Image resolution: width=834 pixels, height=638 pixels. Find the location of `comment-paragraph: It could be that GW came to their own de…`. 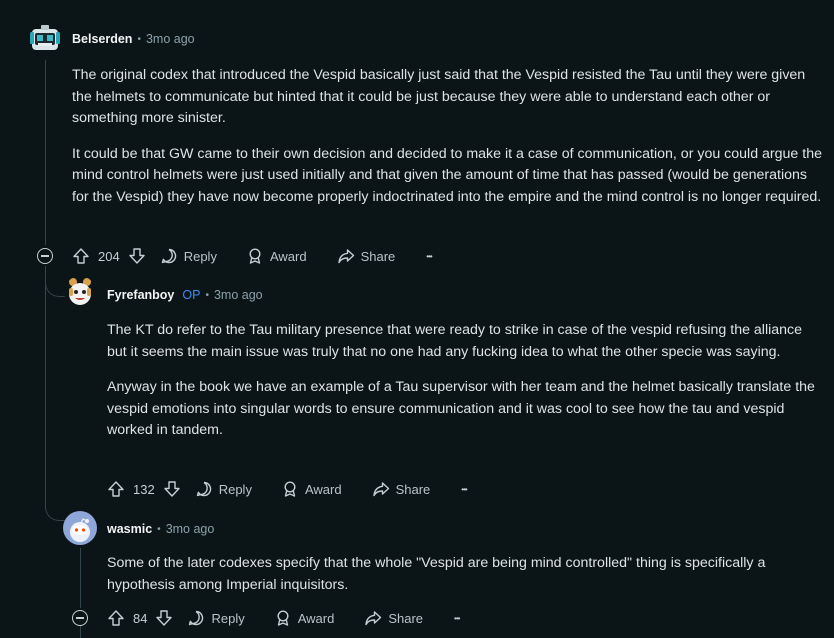

comment-paragraph: It could be that GW came to their own de… is located at coordinates (447, 175).